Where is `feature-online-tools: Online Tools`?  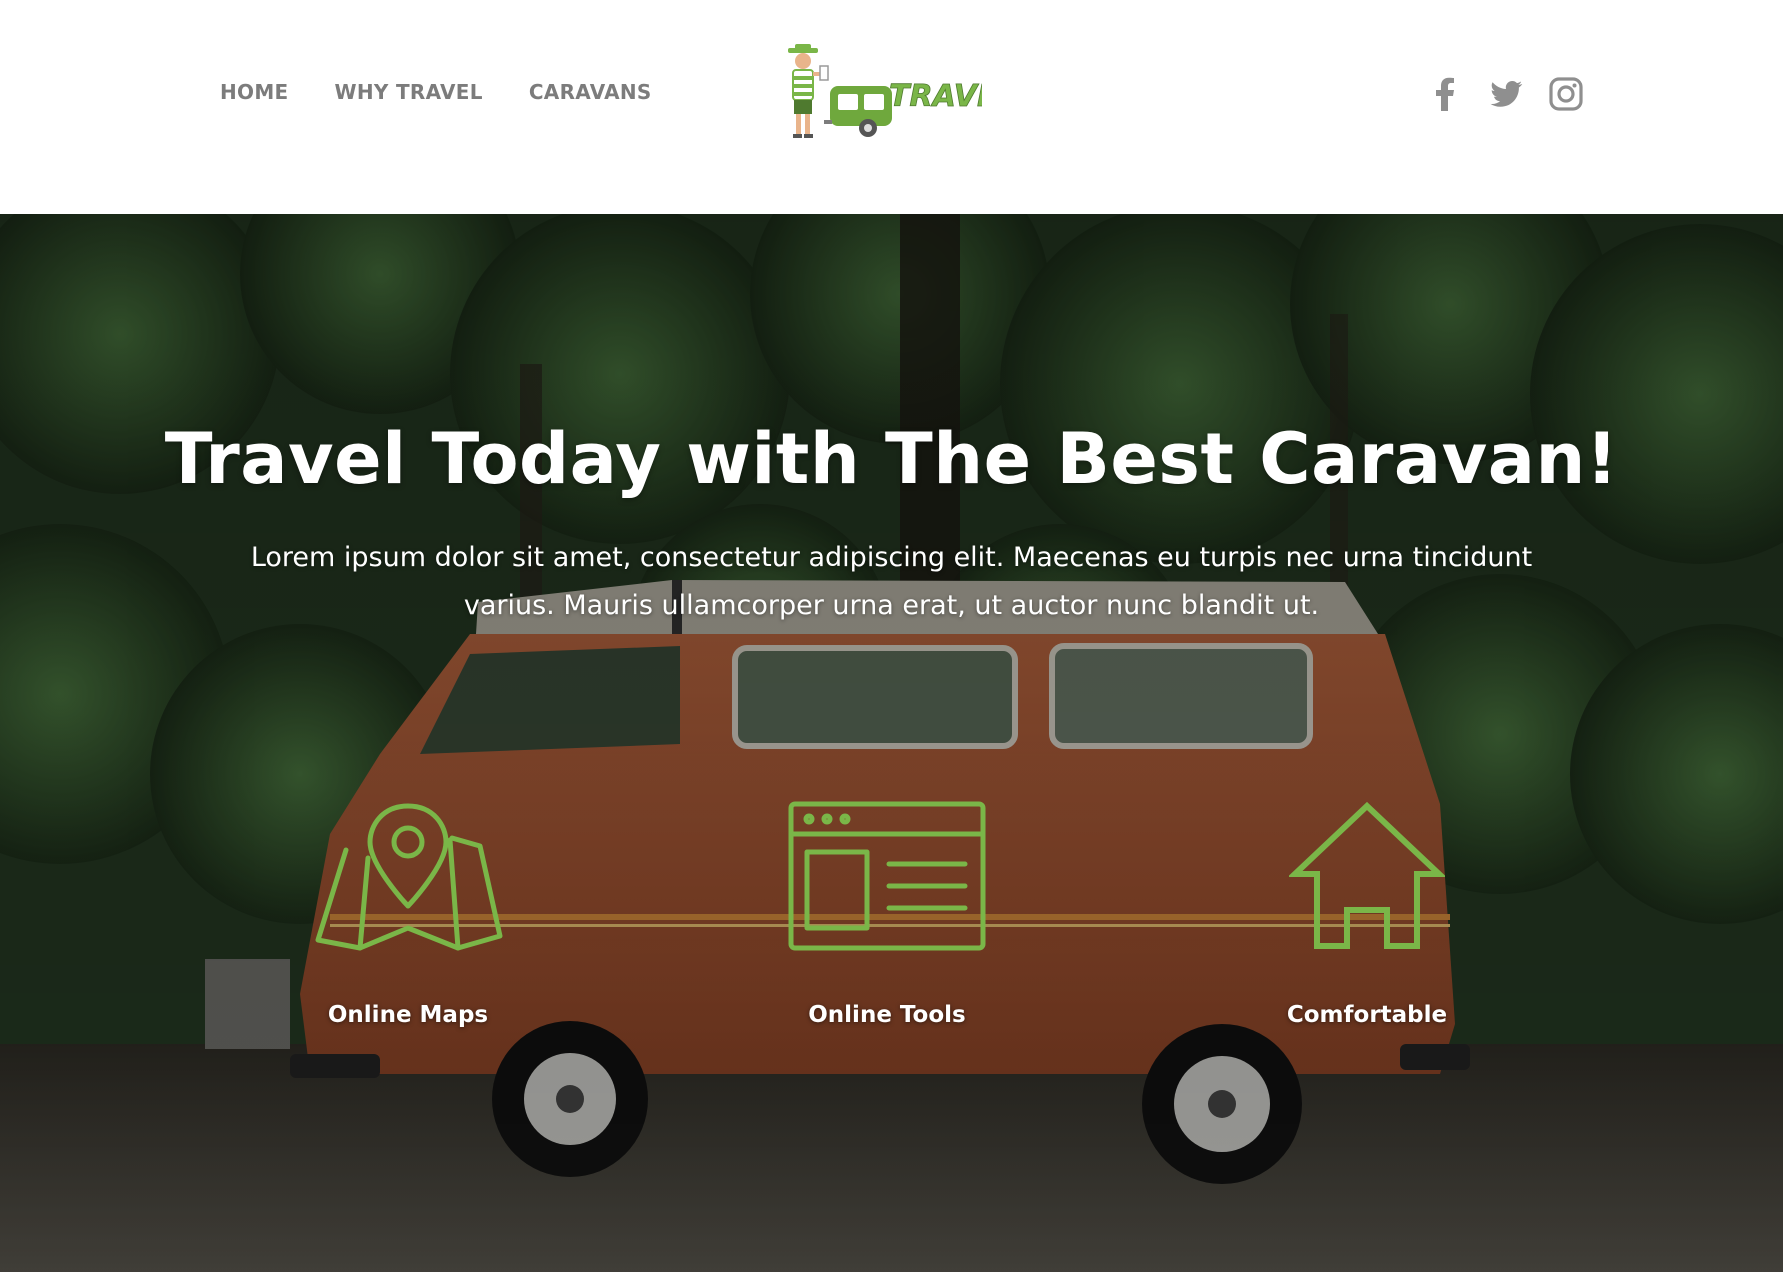
feature-online-tools: Online Tools is located at coordinates (887, 914).